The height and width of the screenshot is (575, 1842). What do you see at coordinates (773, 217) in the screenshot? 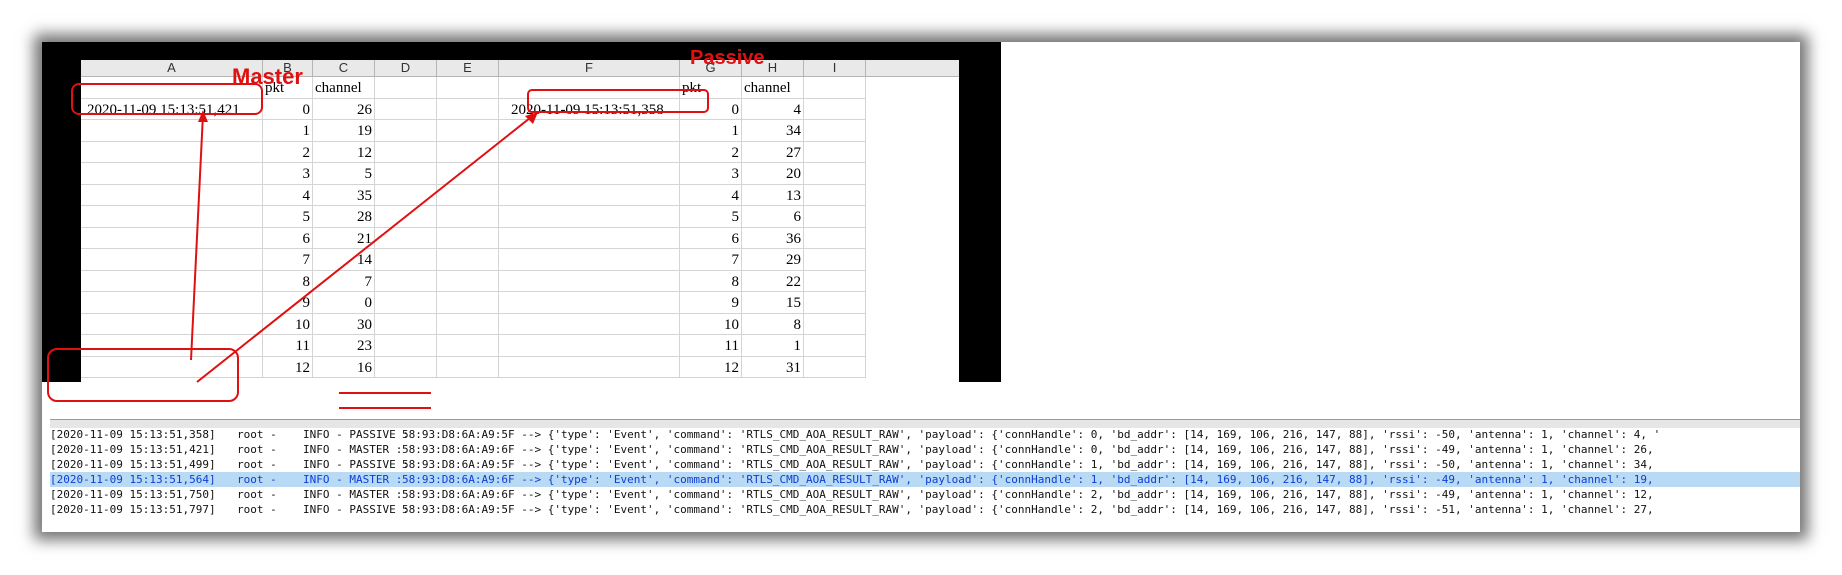
I see `cell-channel: 6` at bounding box center [773, 217].